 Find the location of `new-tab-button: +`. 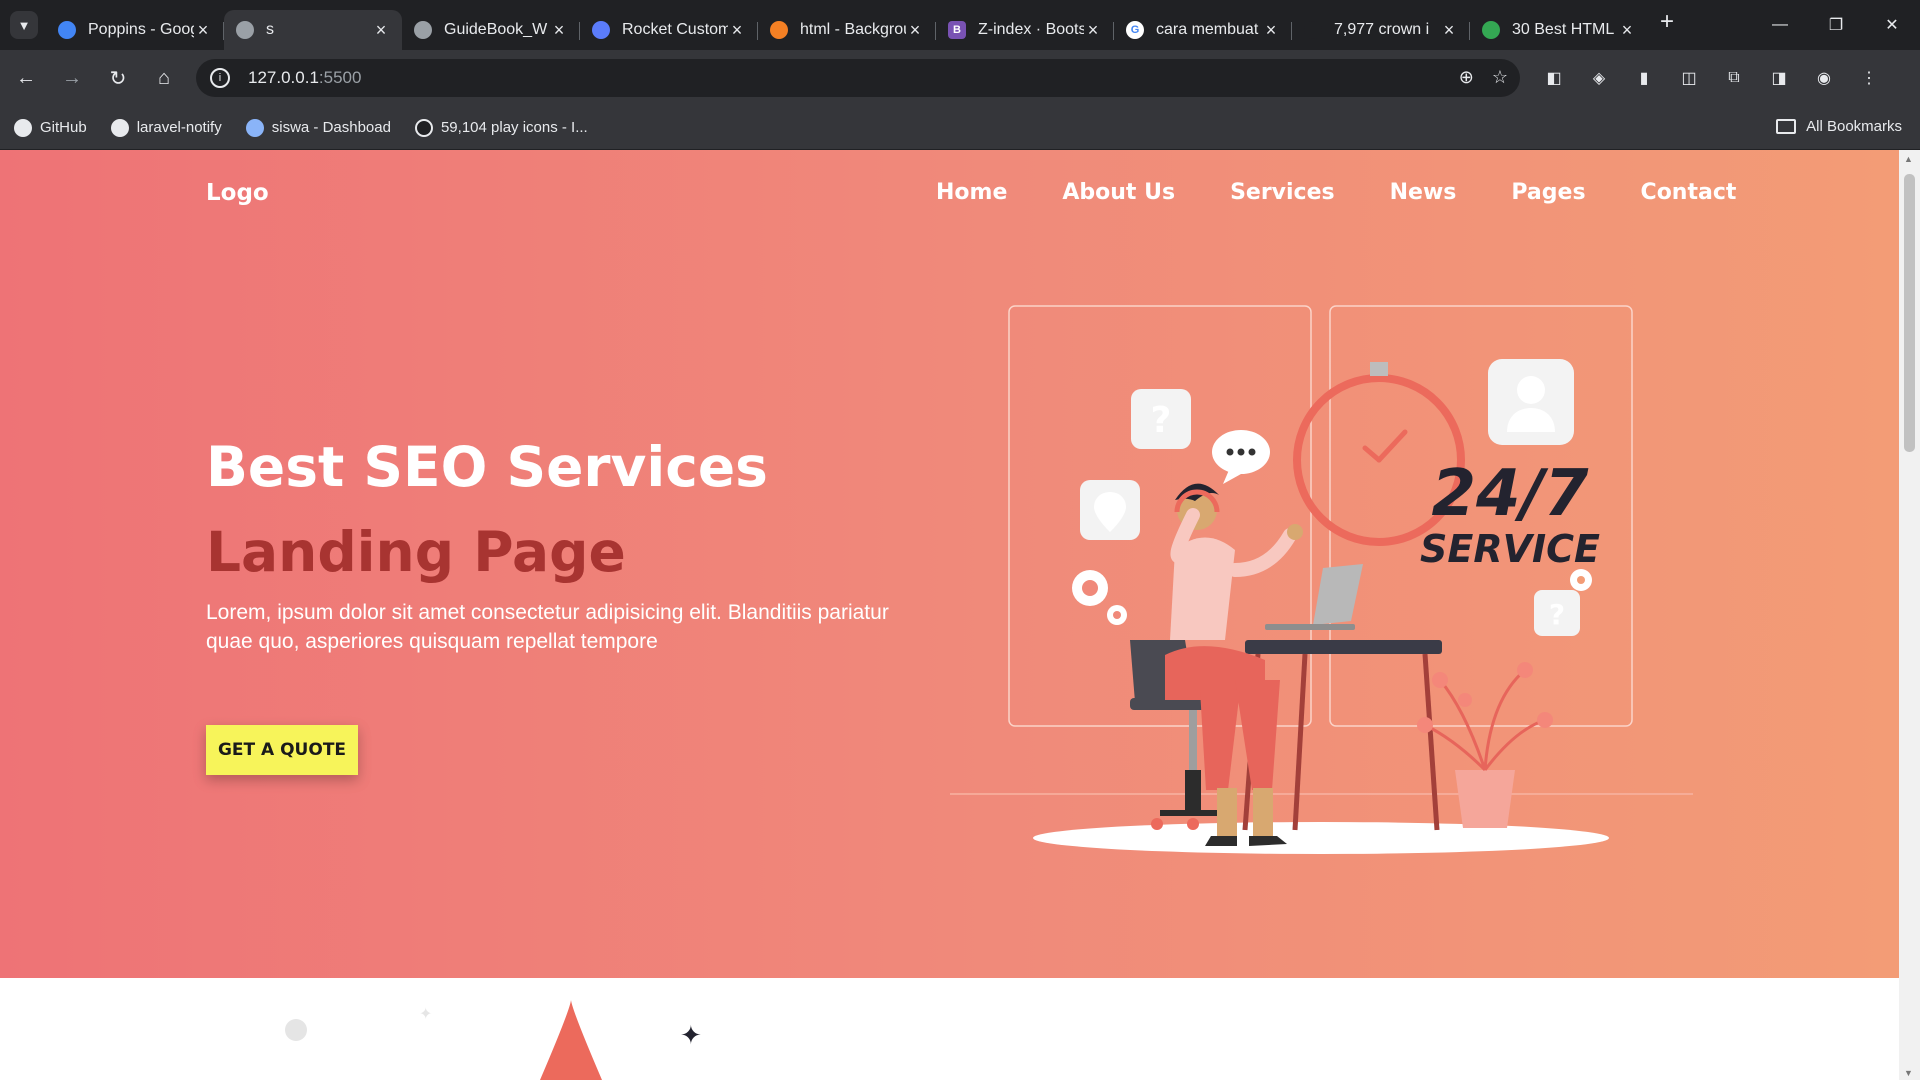

new-tab-button: + is located at coordinates (1667, 22).